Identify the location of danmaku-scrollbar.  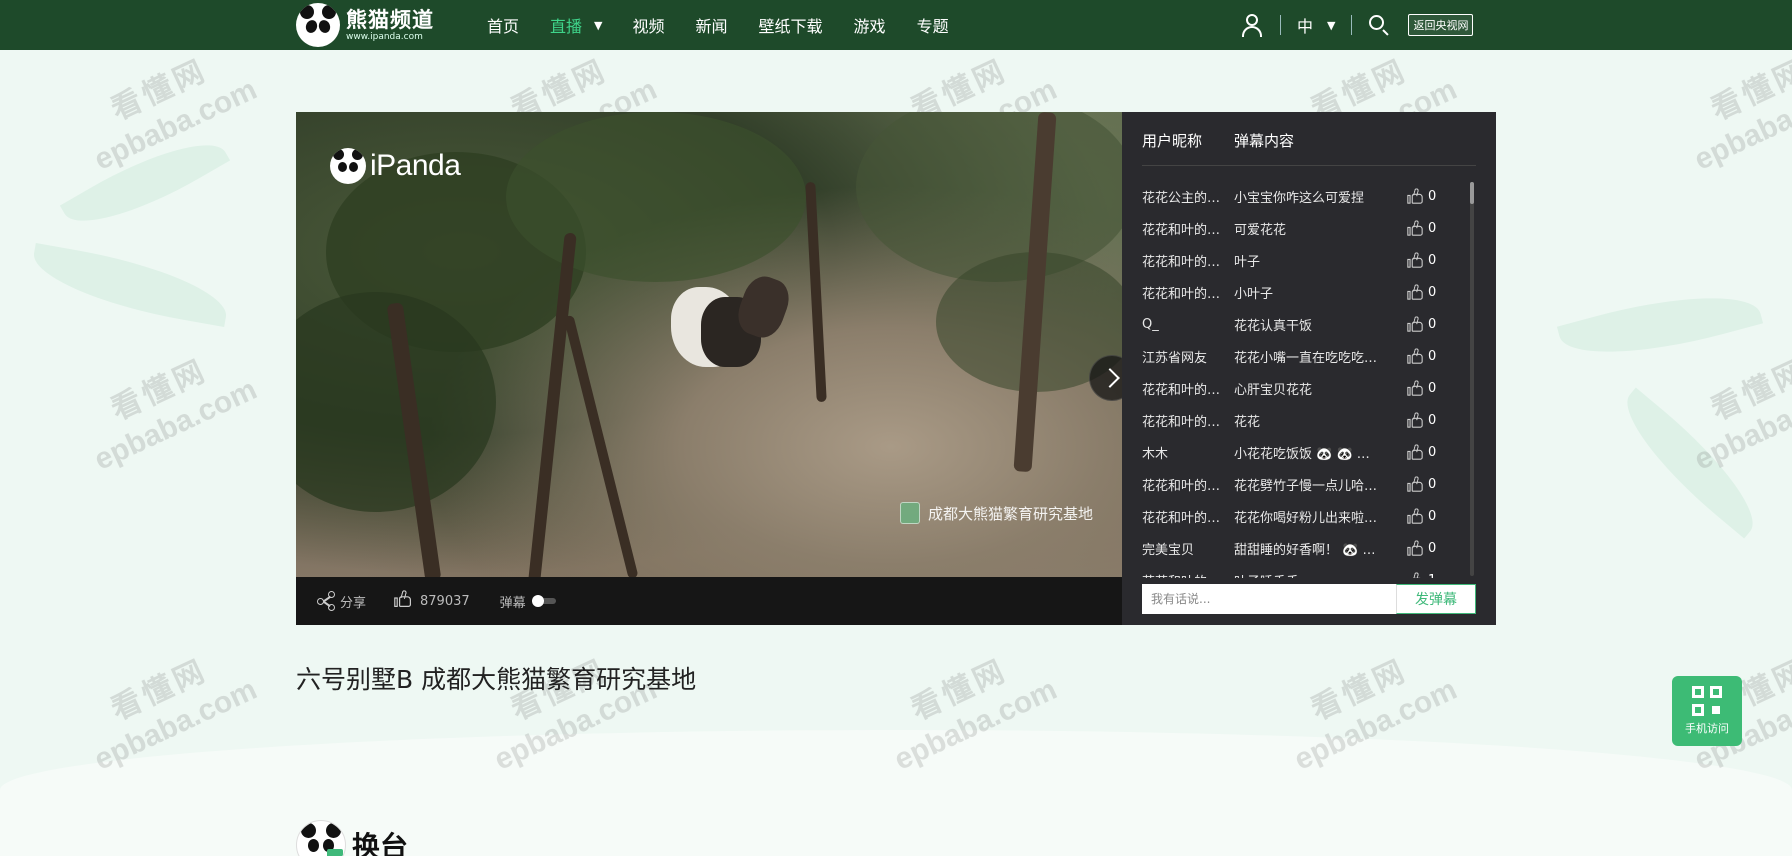
(1472, 379).